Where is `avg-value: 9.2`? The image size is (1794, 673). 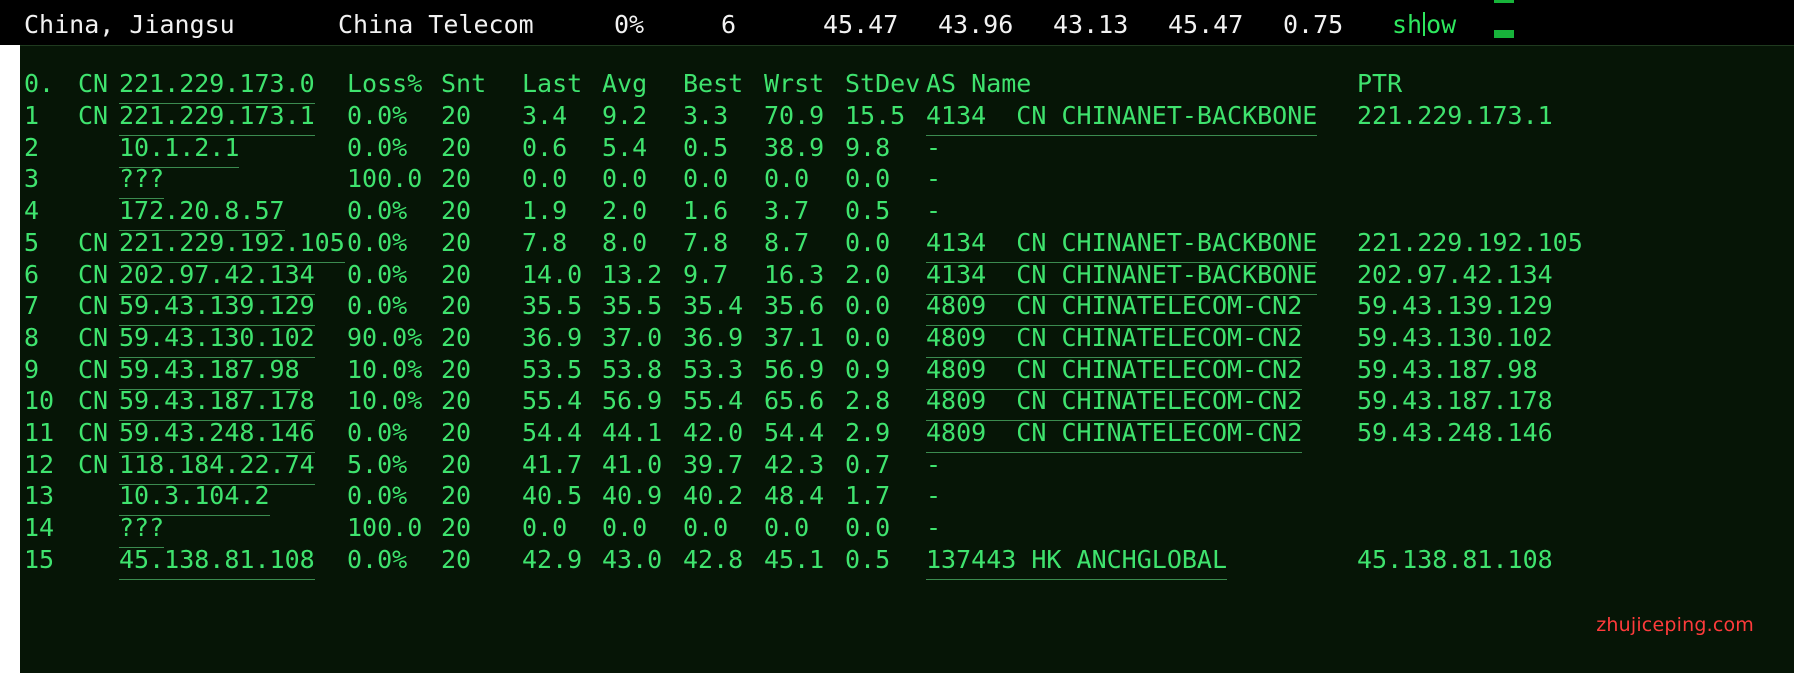 avg-value: 9.2 is located at coordinates (625, 115).